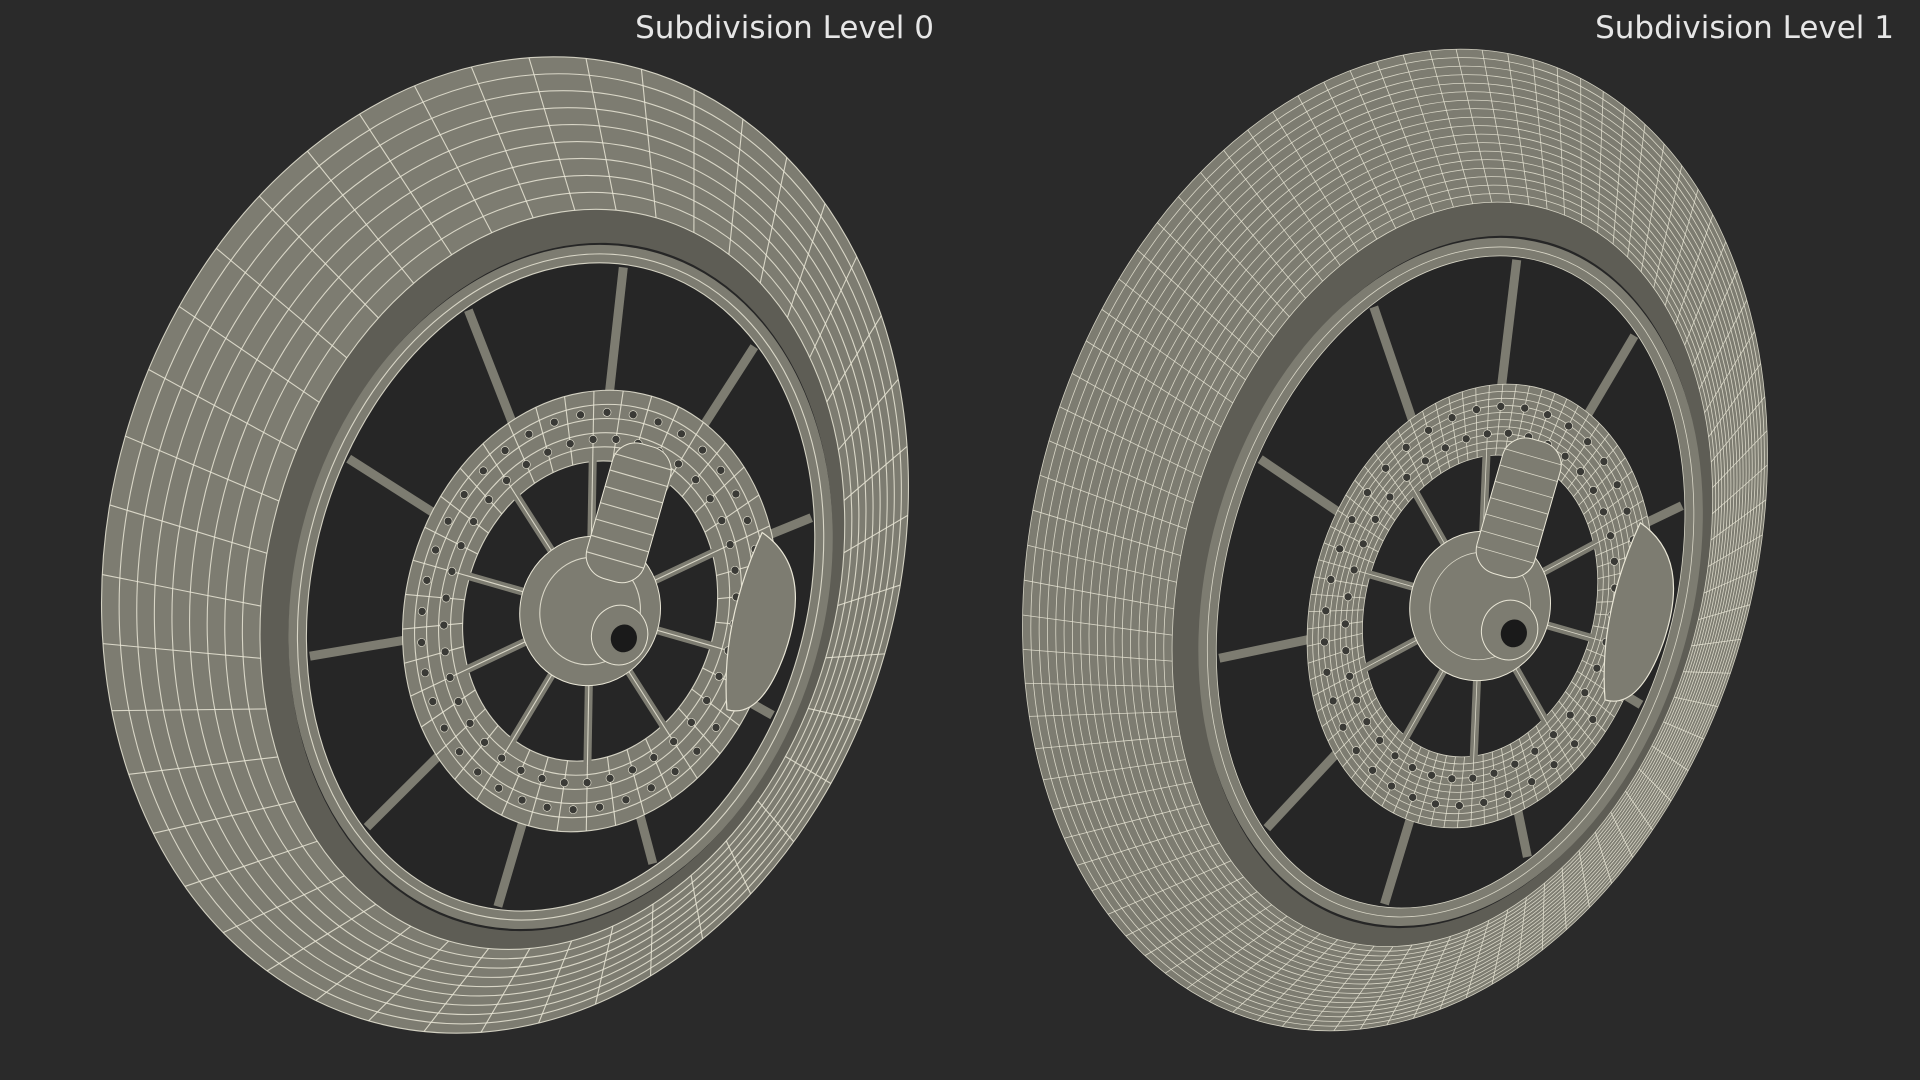 The height and width of the screenshot is (1080, 1920). What do you see at coordinates (784, 28) in the screenshot?
I see `subdivision-level-0-label: Subdivision Level 0` at bounding box center [784, 28].